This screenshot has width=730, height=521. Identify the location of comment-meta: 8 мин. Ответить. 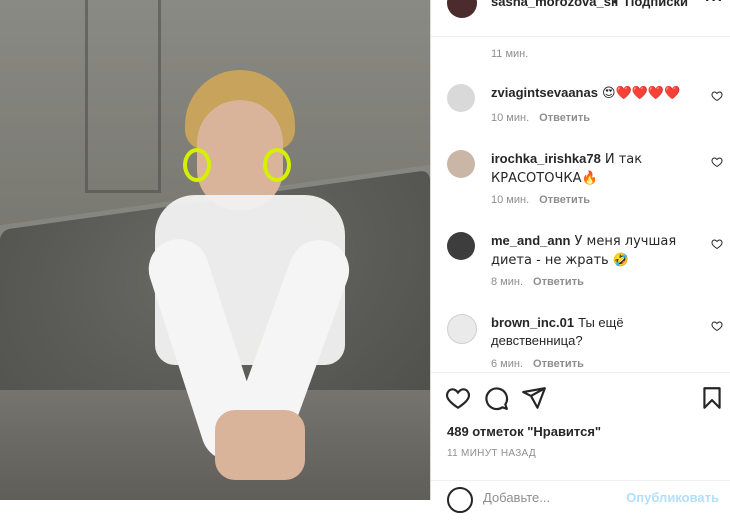
(537, 282).